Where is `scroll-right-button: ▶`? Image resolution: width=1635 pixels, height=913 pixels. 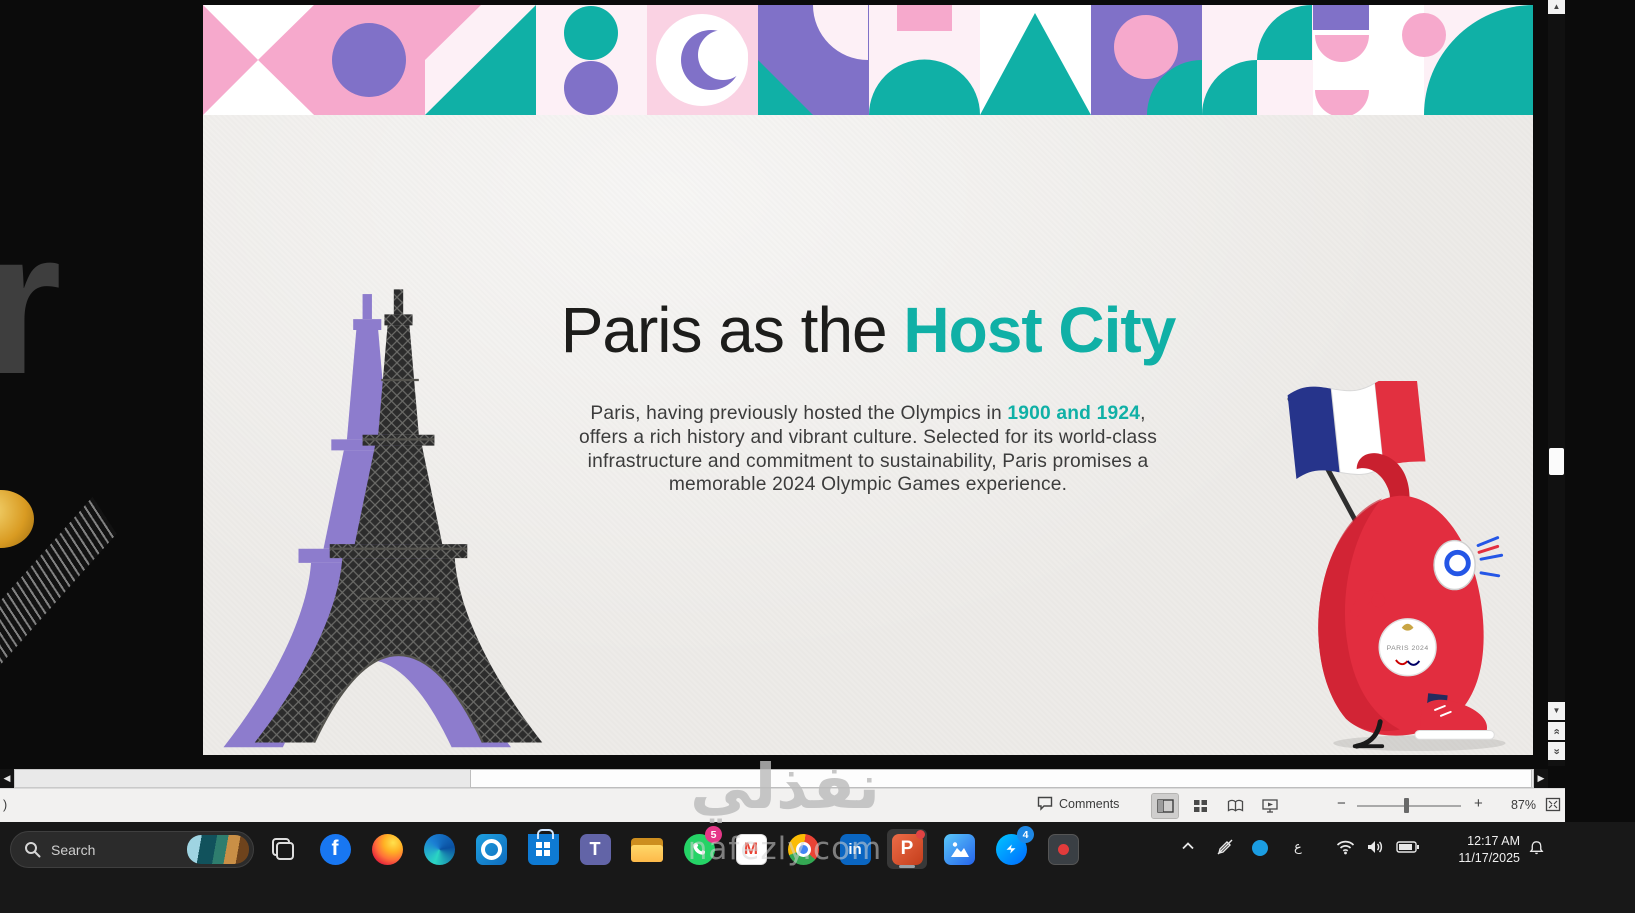 scroll-right-button: ▶ is located at coordinates (1541, 778).